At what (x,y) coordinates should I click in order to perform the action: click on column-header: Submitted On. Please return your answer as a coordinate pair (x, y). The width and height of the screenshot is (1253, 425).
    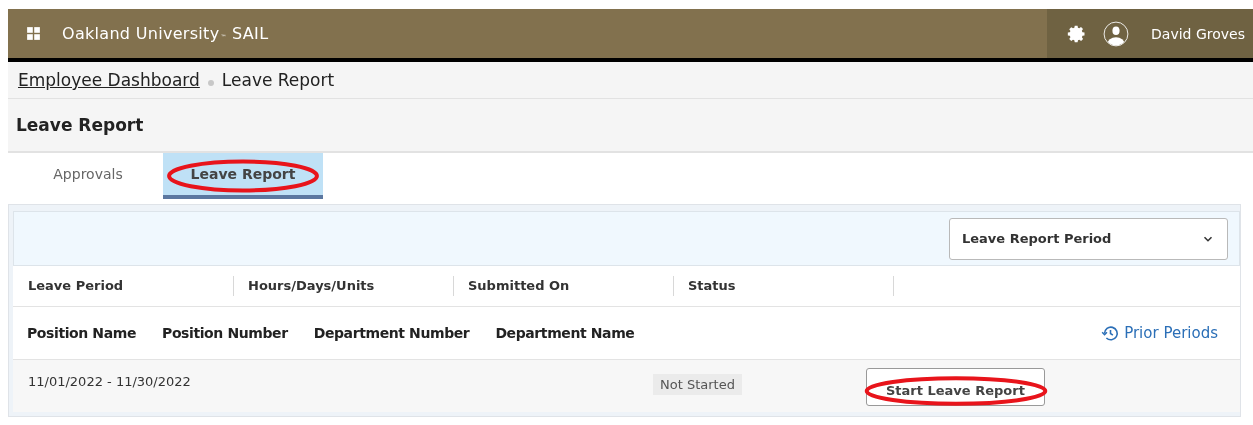
    Looking at the image, I should click on (571, 286).